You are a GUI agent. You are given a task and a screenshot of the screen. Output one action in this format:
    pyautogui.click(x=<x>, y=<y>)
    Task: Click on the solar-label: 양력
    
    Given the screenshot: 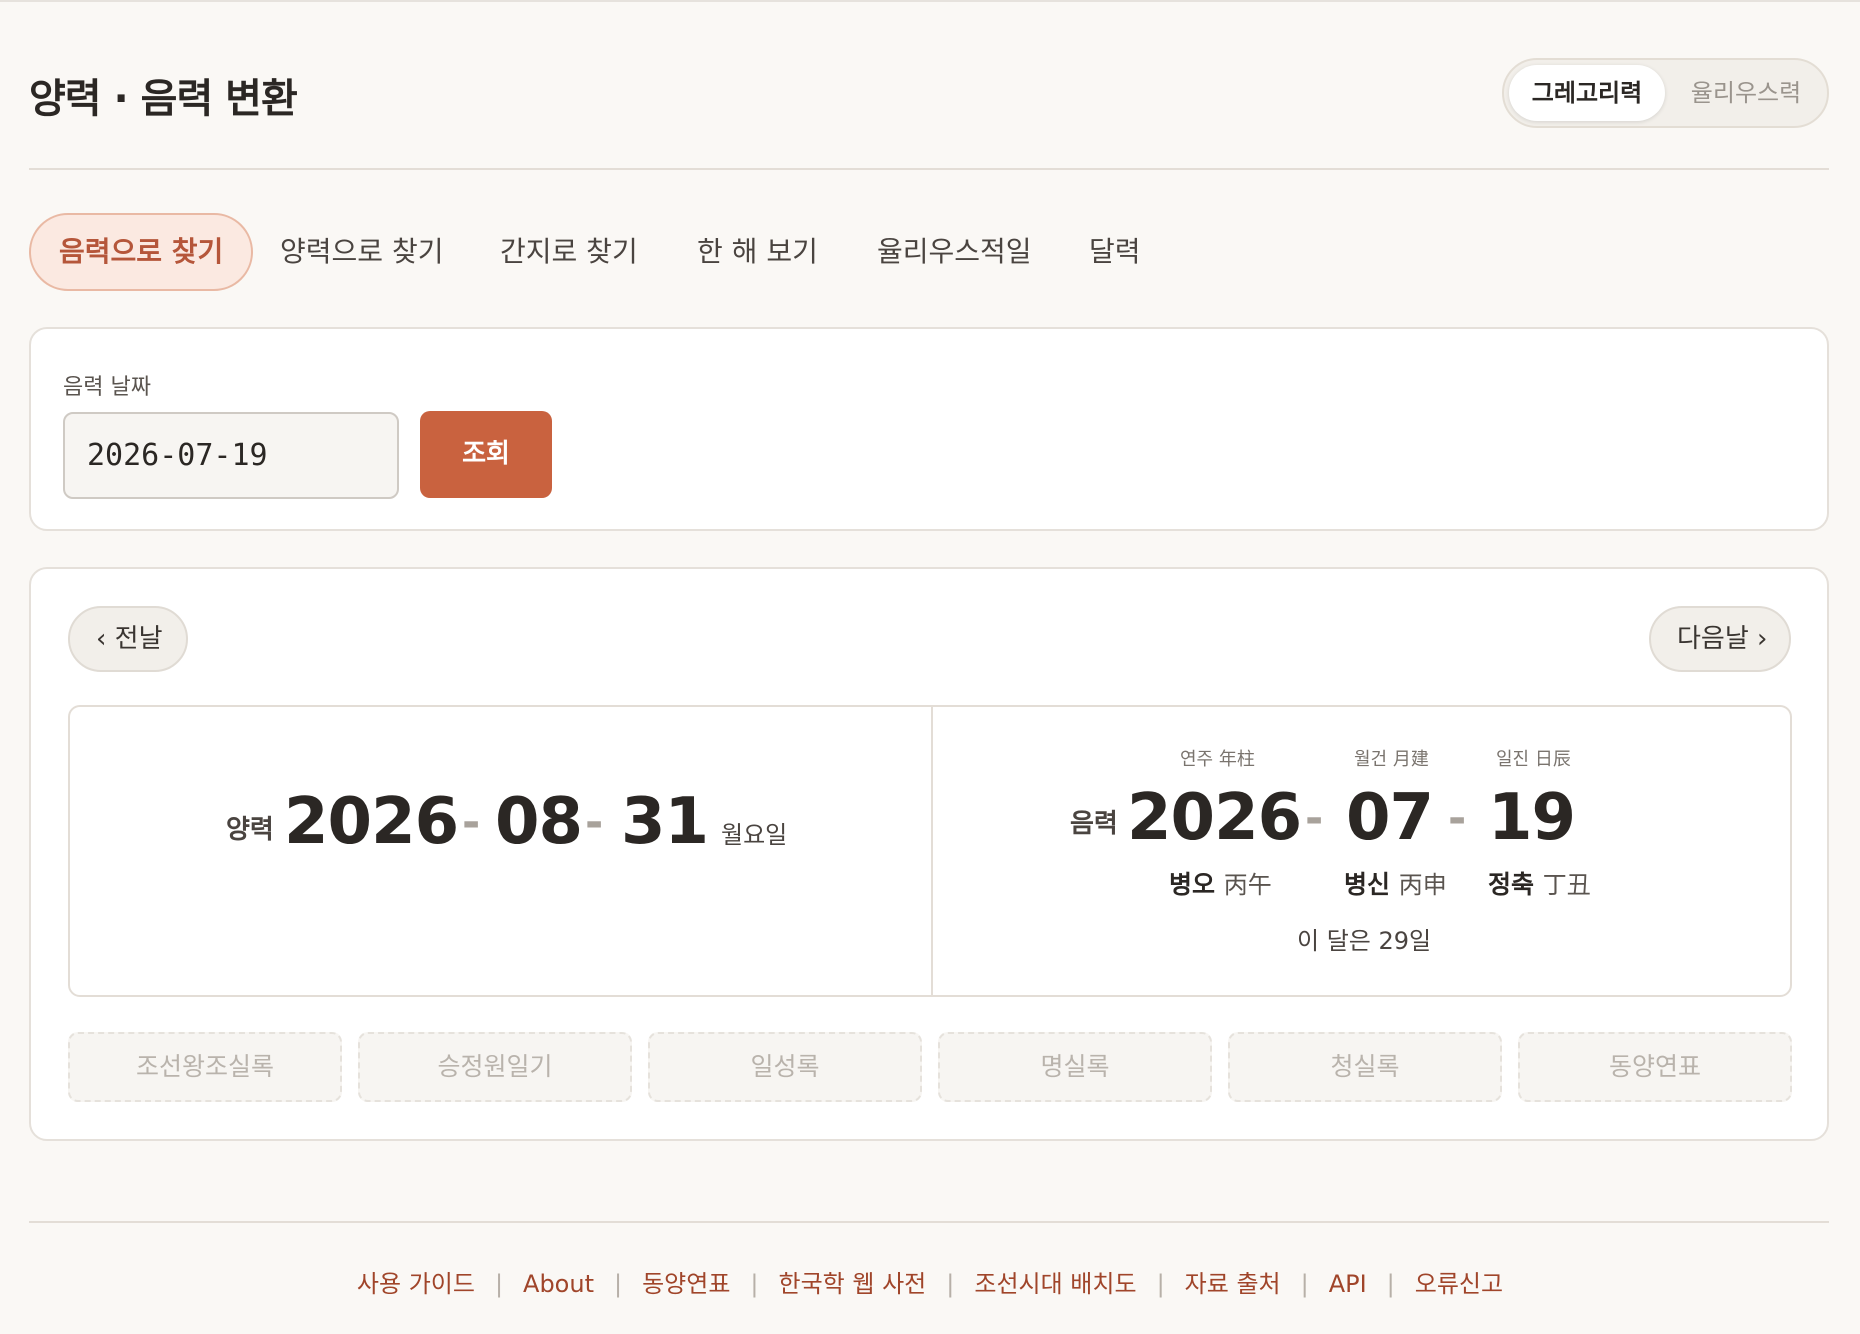 What is the action you would take?
    pyautogui.click(x=250, y=830)
    